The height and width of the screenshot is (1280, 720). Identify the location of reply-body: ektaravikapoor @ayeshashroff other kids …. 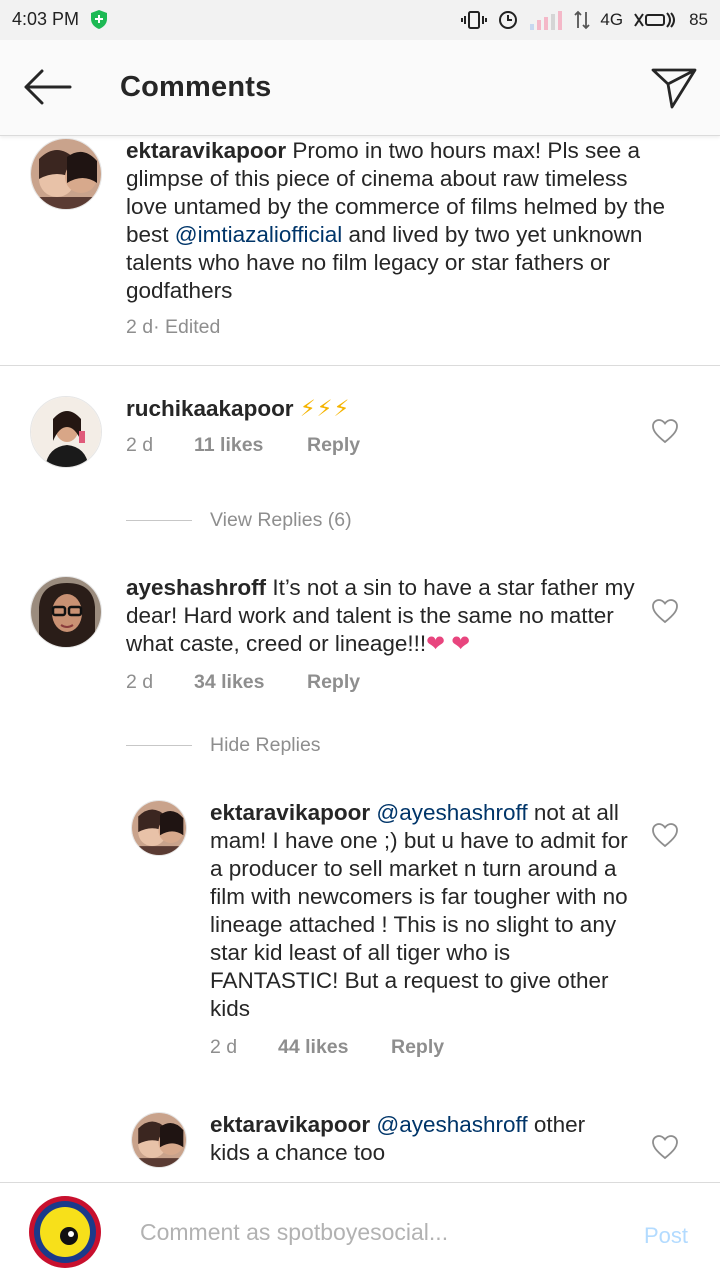
(420, 1139).